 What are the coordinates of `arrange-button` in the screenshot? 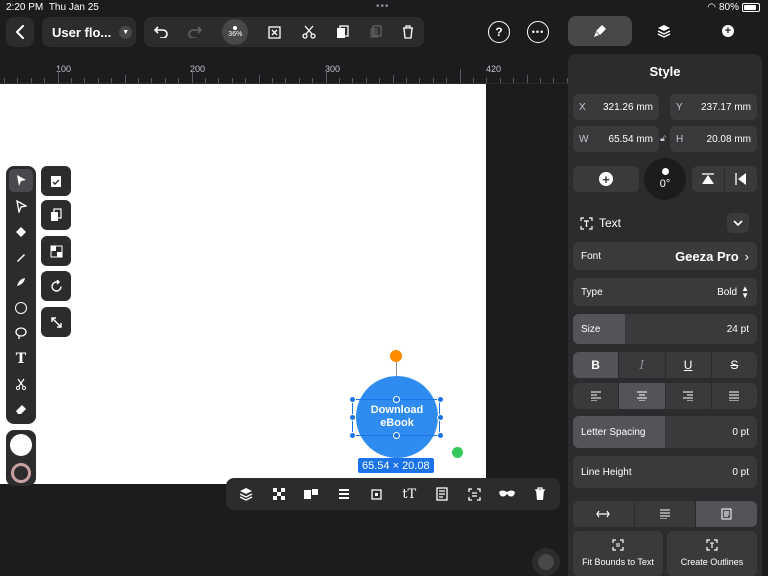 It's located at (246, 494).